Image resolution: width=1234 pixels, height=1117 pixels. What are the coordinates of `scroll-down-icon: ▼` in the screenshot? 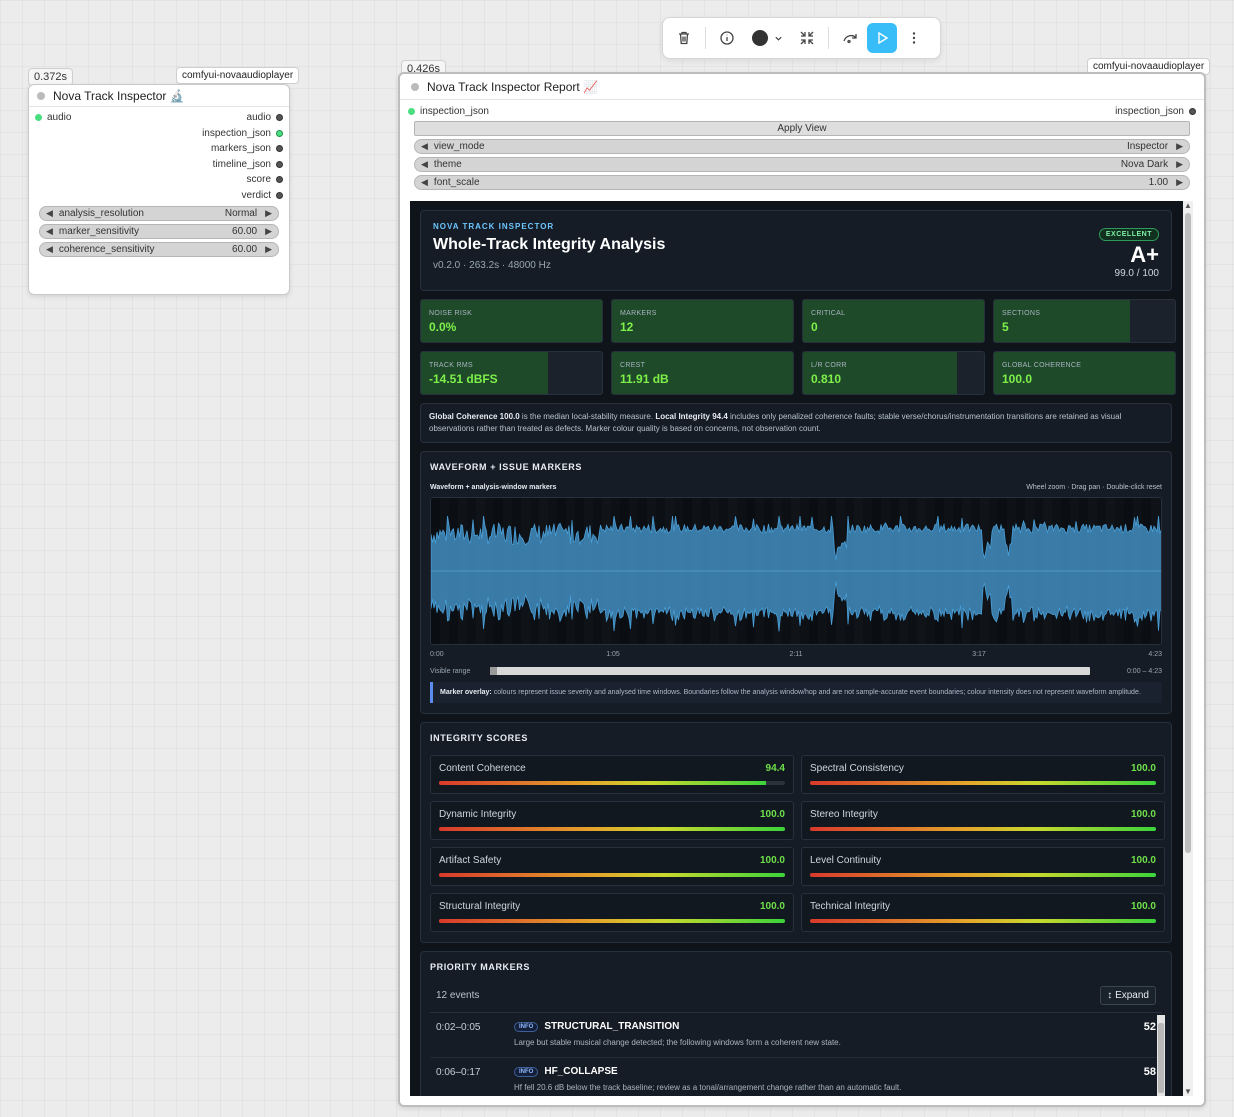 It's located at (1188, 1091).